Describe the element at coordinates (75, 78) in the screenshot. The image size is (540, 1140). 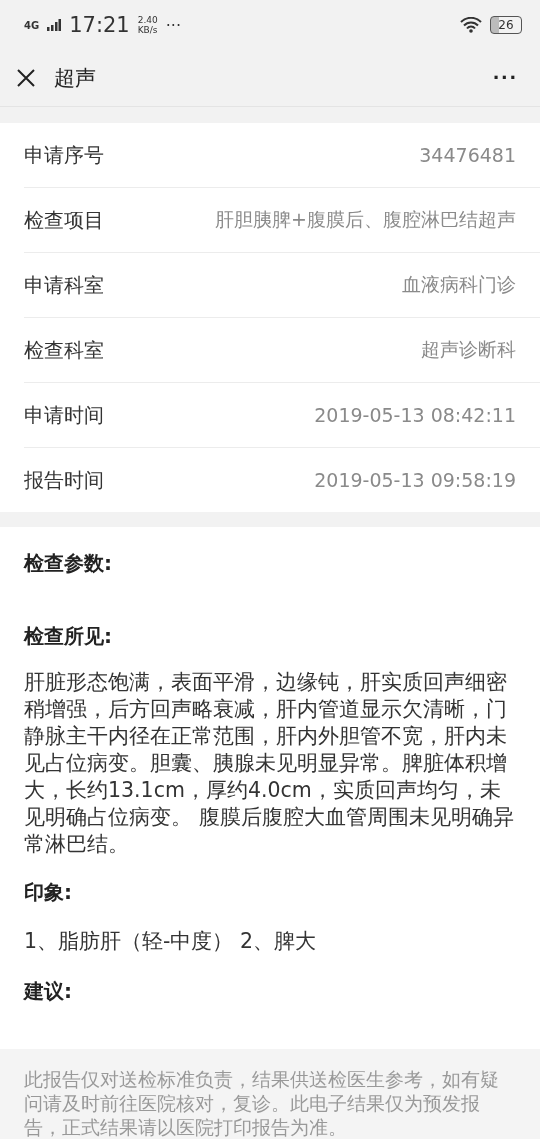
I see `page-title: 超声` at that location.